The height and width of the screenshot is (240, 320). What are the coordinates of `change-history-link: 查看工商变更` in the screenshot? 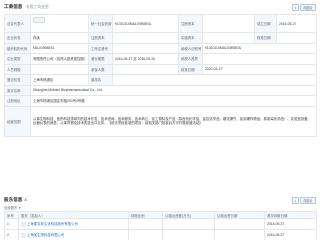 It's located at (37, 7).